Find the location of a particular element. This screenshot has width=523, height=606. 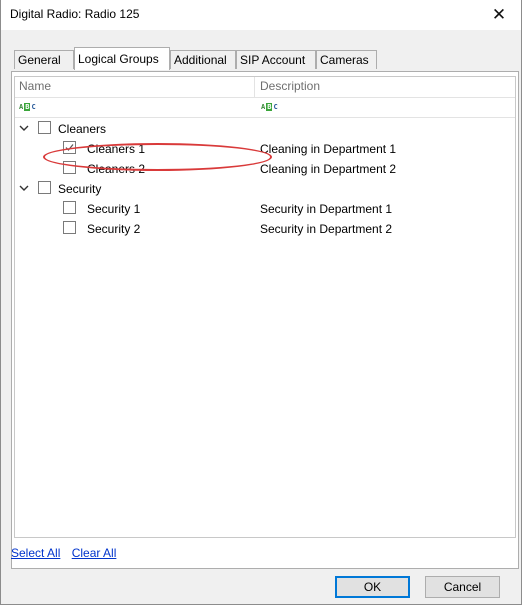

tree-row-cleaners-2: Cleaners 2 Cleaning in Department 2 is located at coordinates (265, 169).